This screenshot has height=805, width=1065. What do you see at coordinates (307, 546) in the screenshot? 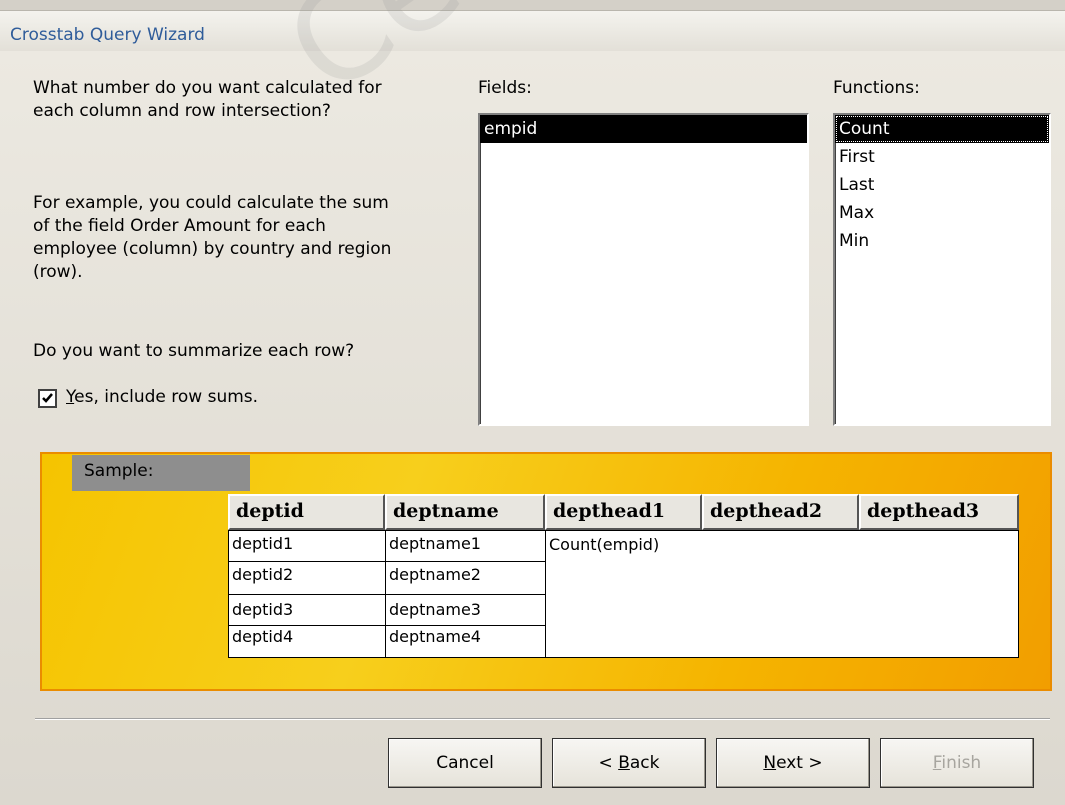
I see `sample-cell-deptid: deptid1` at bounding box center [307, 546].